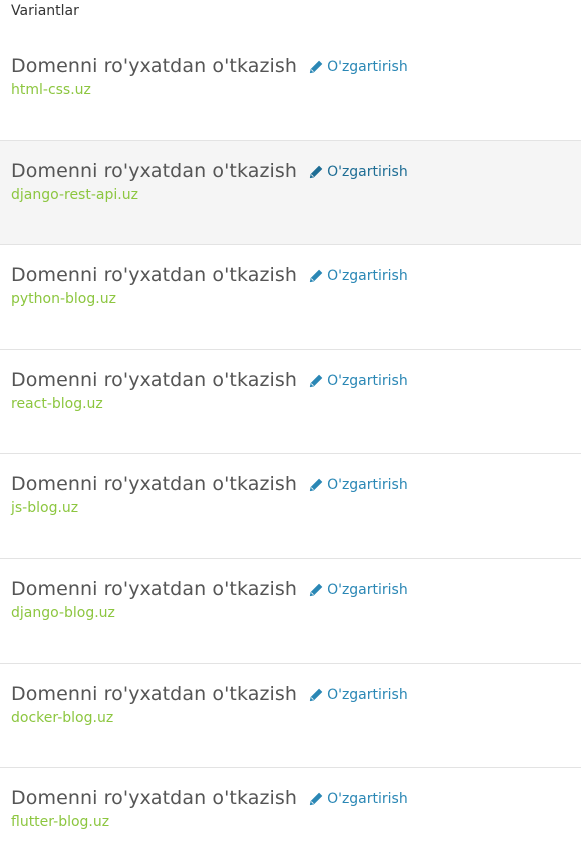  What do you see at coordinates (62, 718) in the screenshot?
I see `domain-link: docker-blog.uz` at bounding box center [62, 718].